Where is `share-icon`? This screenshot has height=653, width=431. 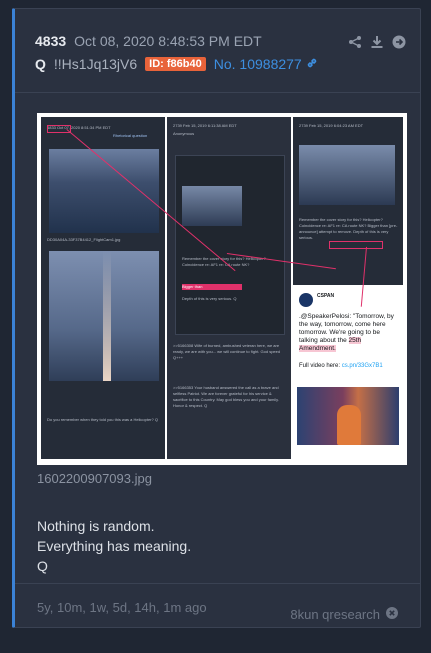 share-icon is located at coordinates (355, 42).